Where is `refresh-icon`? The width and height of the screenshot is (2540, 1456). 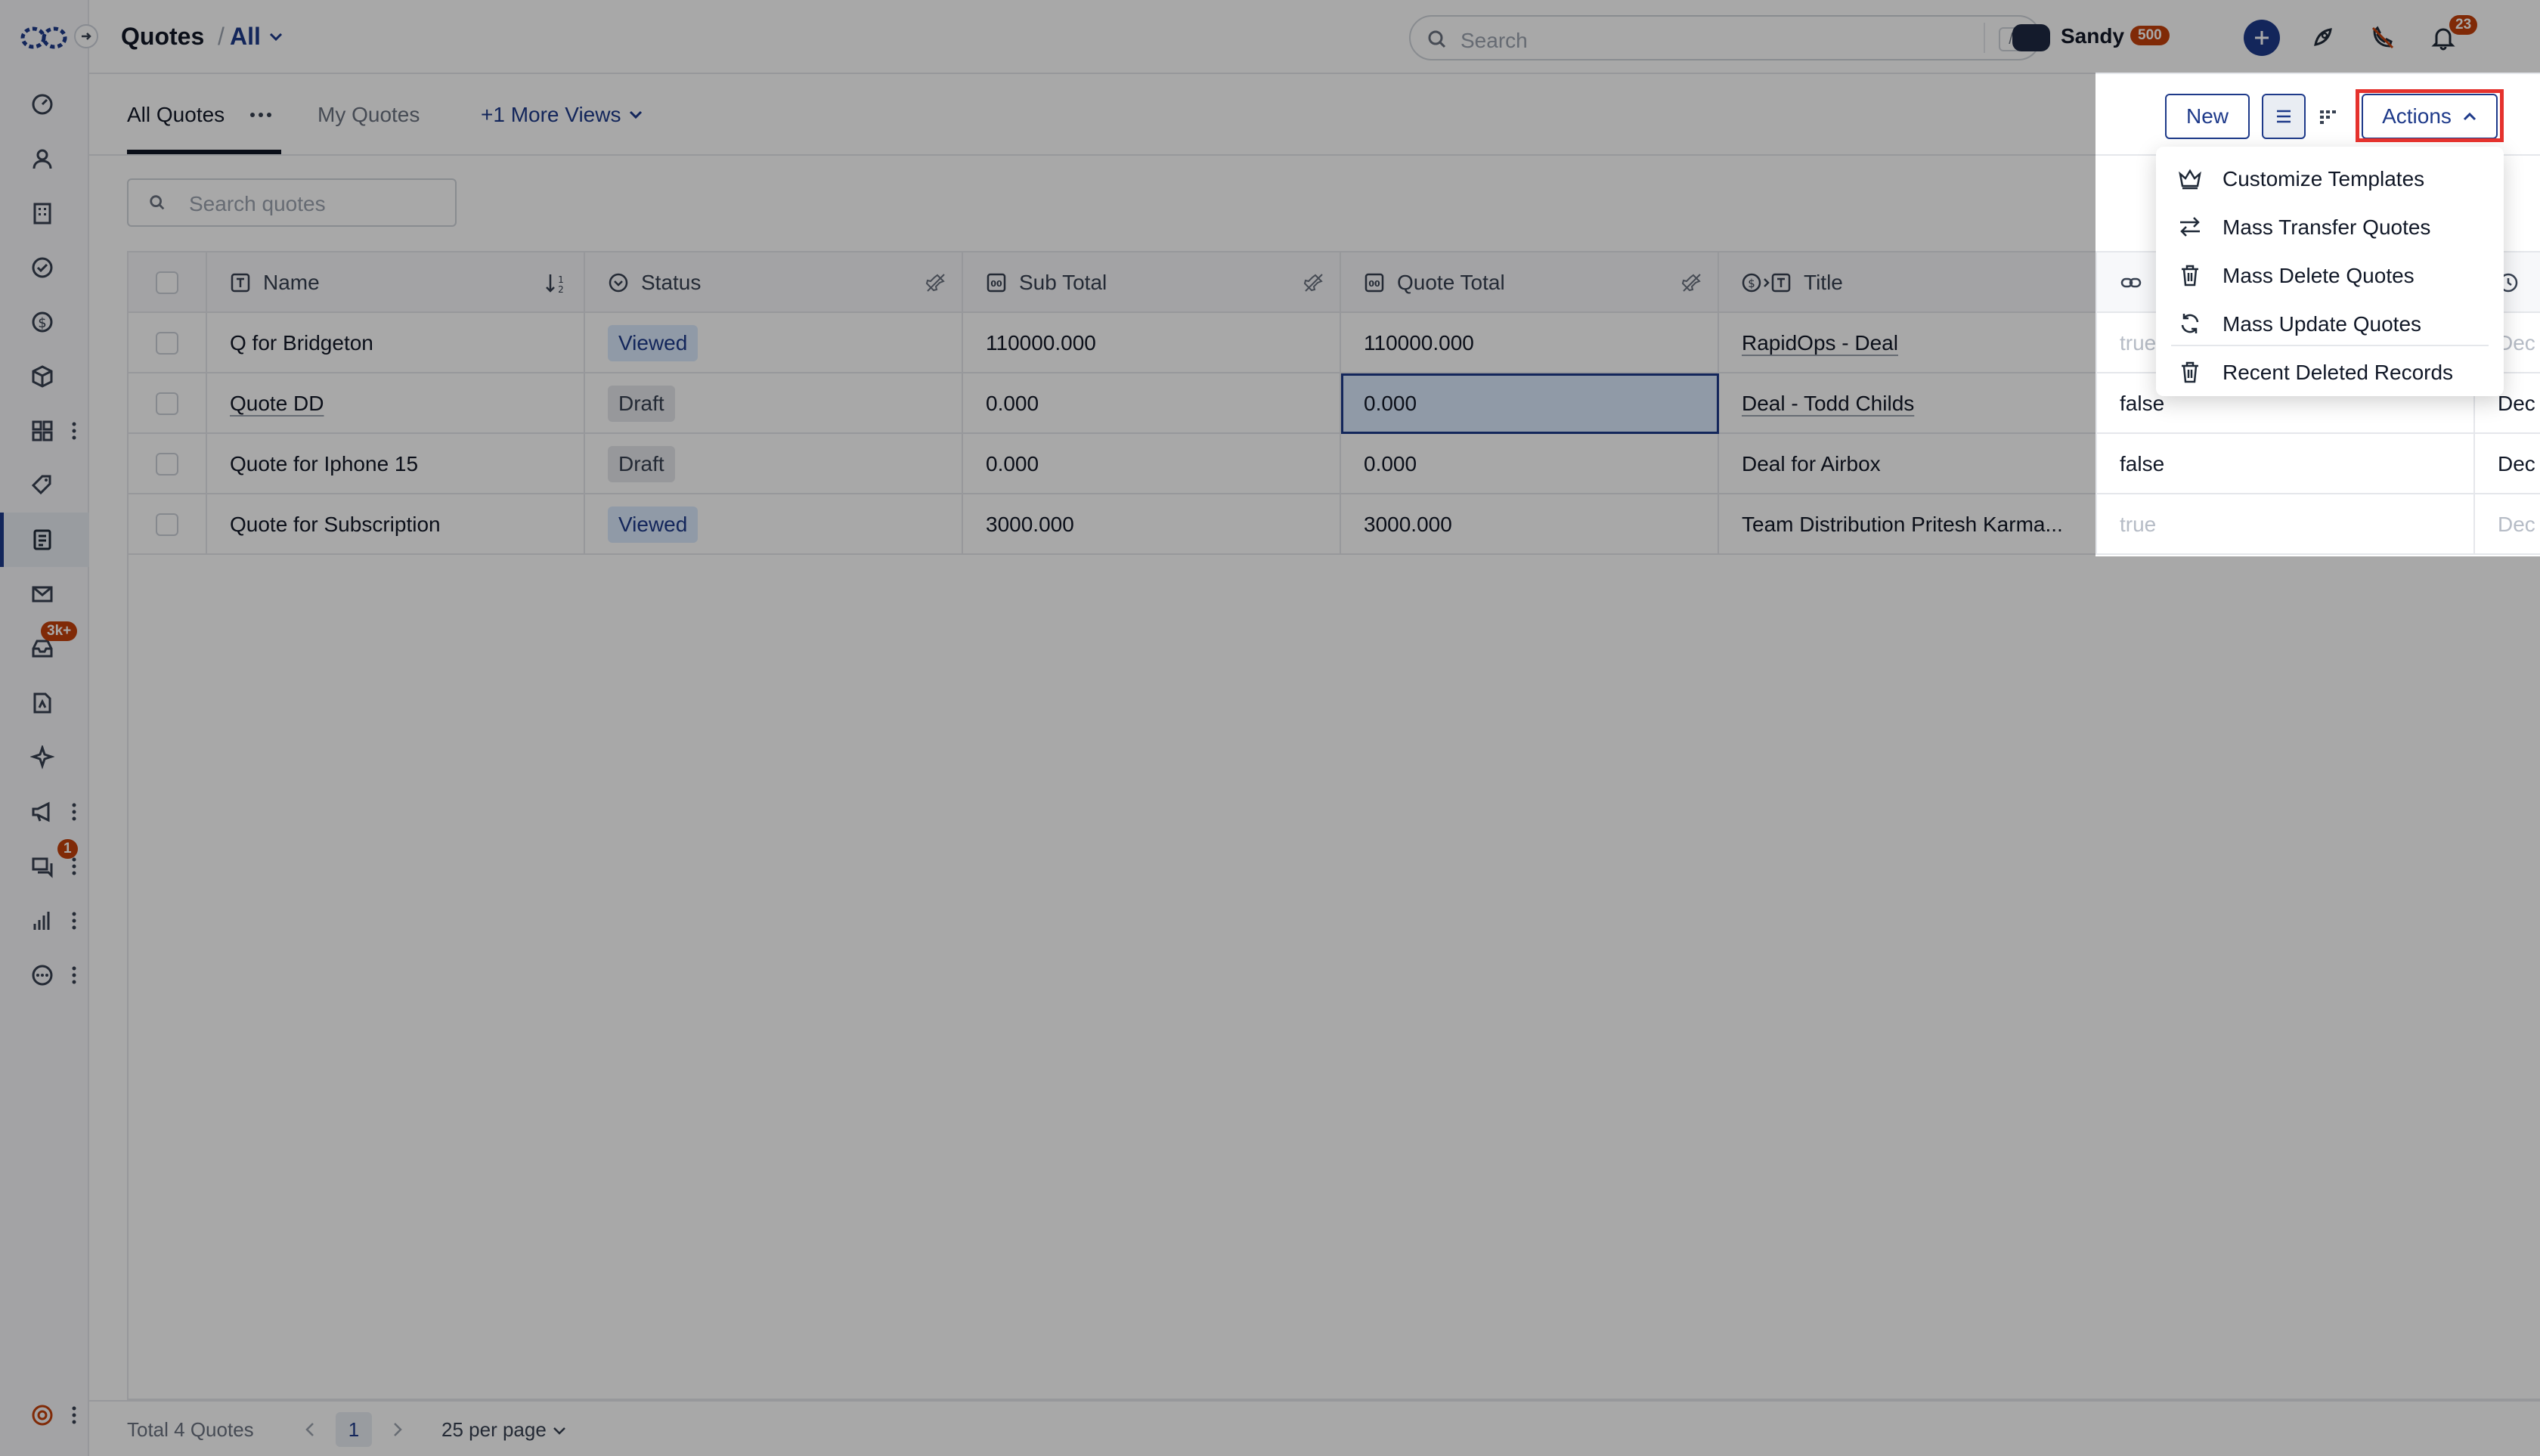
refresh-icon is located at coordinates (2190, 323).